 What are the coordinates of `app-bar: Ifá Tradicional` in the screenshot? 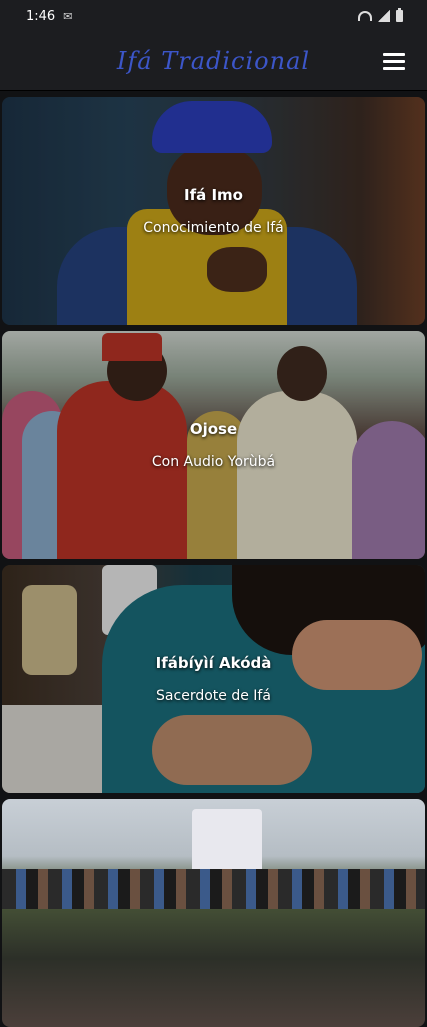 It's located at (213, 61).